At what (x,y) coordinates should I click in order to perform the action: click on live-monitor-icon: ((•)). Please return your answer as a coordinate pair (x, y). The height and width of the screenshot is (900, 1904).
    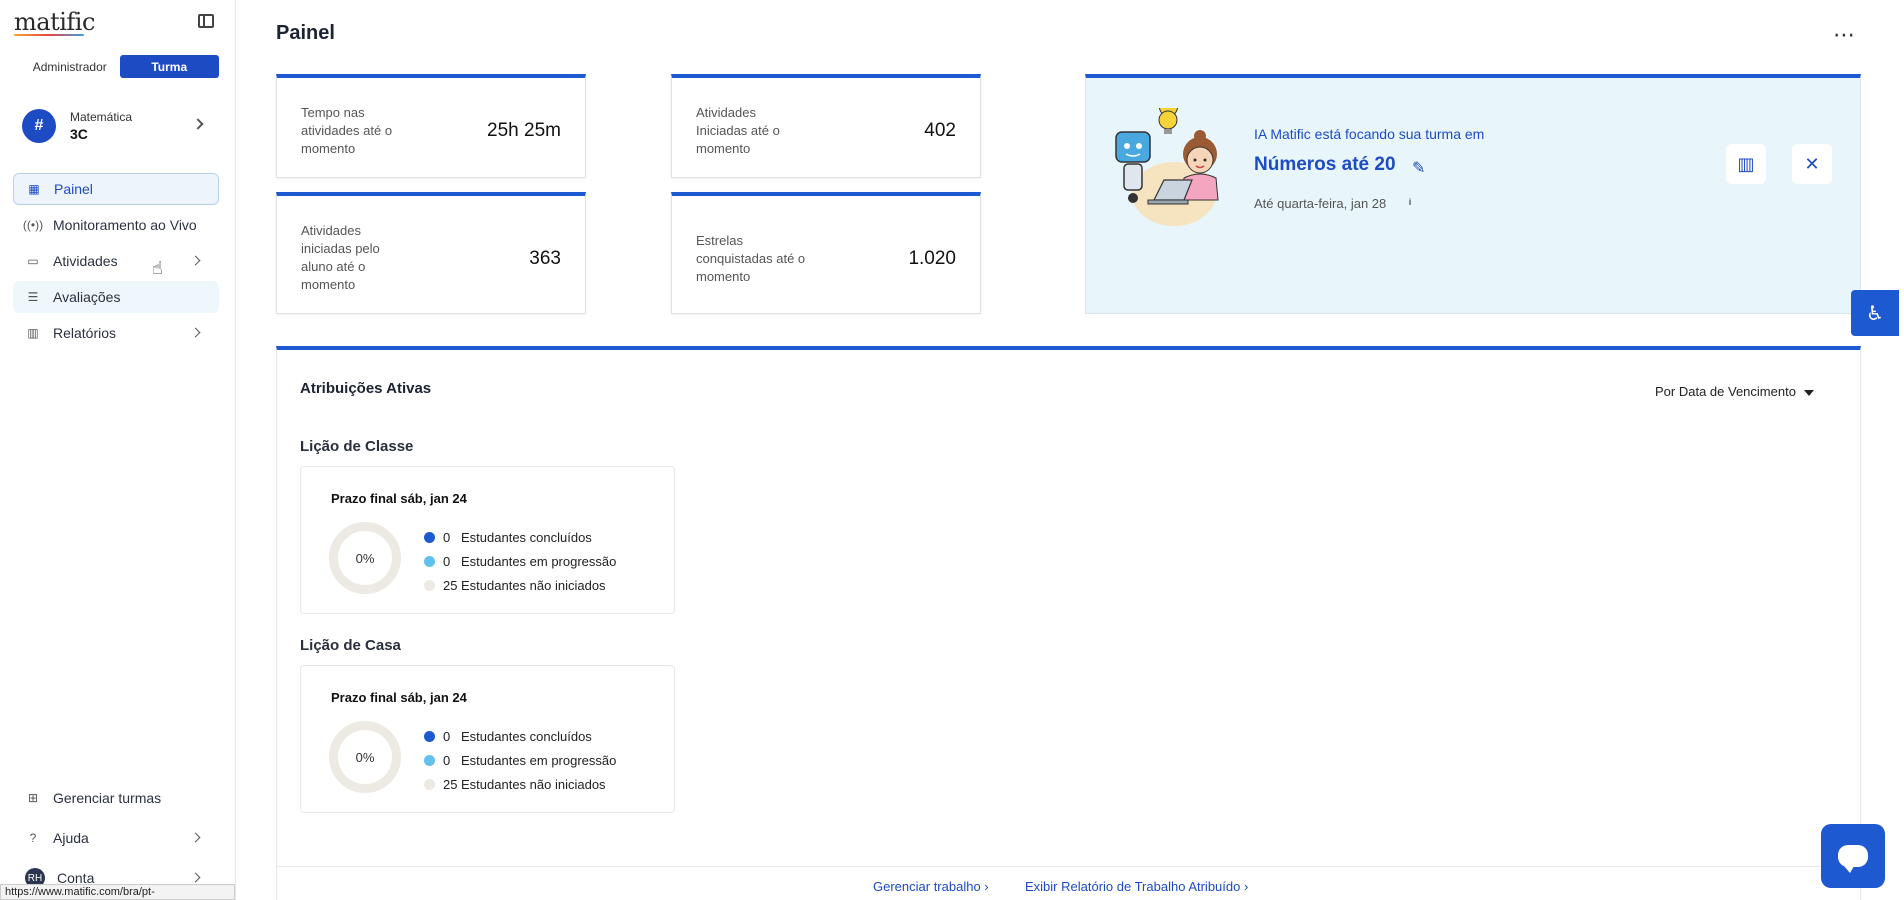
    Looking at the image, I should click on (33, 225).